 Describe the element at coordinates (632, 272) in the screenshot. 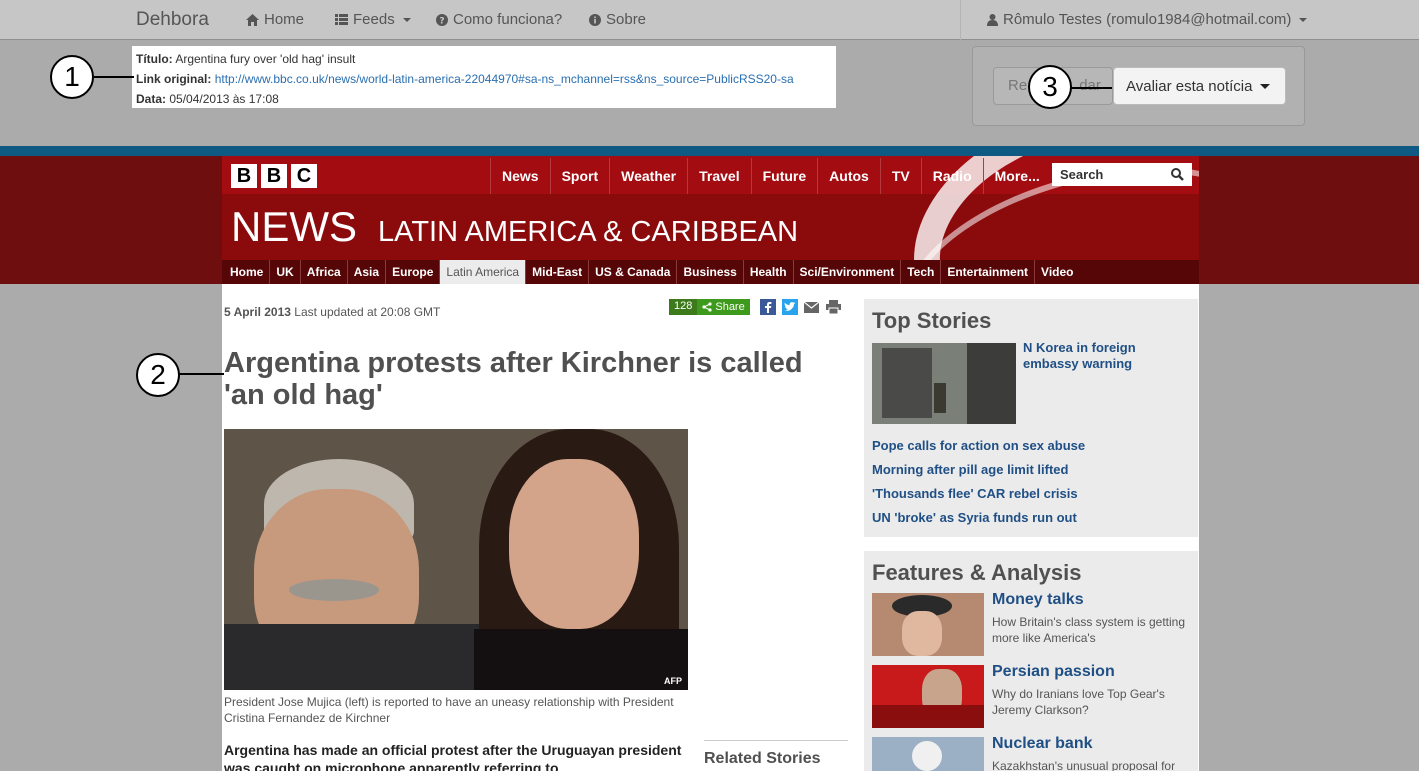

I see `section-us-canada: US & Canada` at that location.